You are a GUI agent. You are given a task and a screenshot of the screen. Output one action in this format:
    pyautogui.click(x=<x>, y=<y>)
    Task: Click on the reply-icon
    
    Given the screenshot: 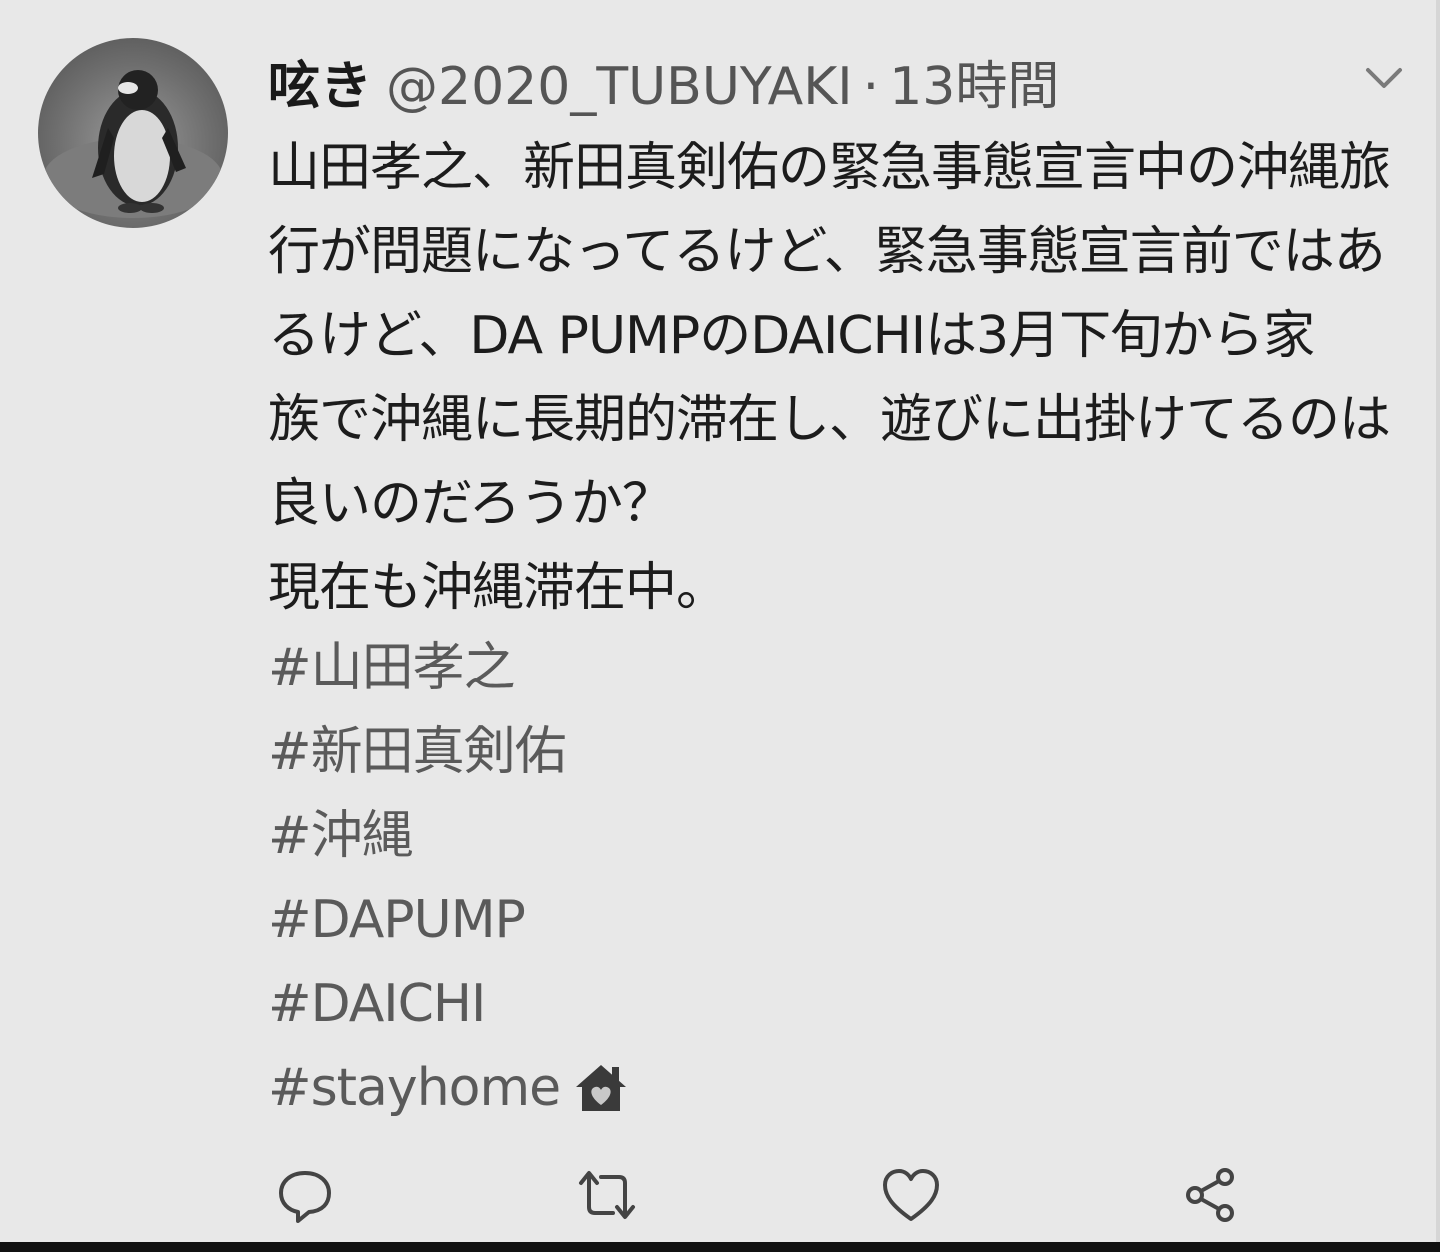 What is the action you would take?
    pyautogui.click(x=305, y=1197)
    